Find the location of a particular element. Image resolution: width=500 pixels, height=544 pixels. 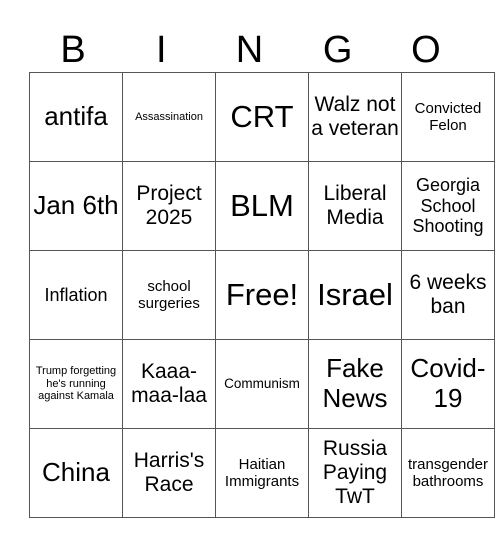

bingo-cell: Israel is located at coordinates (355, 295).